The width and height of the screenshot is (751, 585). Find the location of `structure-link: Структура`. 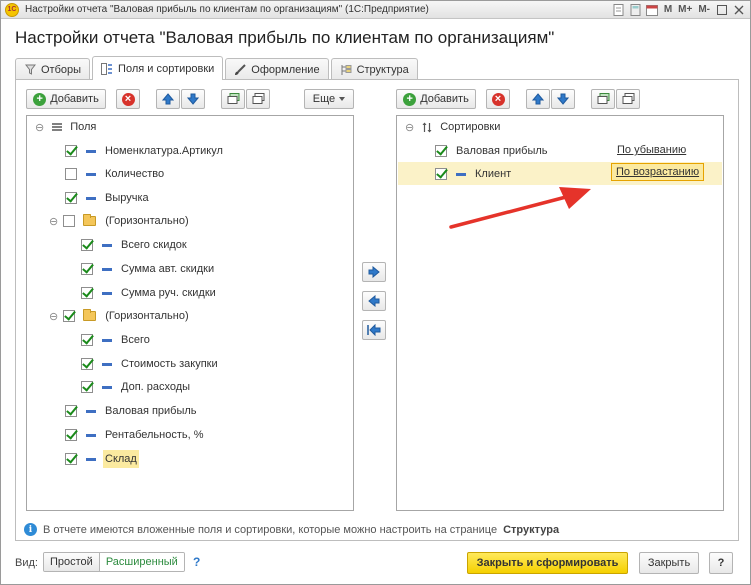

structure-link: Структура is located at coordinates (531, 530).